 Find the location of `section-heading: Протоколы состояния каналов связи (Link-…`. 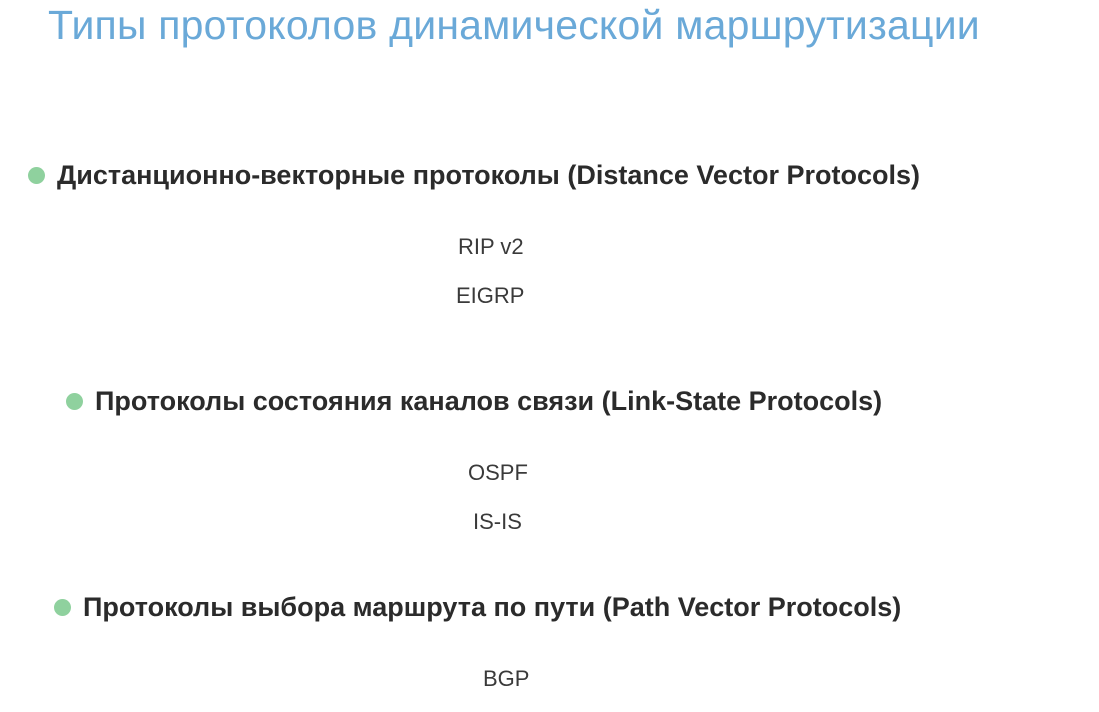

section-heading: Протоколы состояния каналов связи (Link-… is located at coordinates (489, 401).